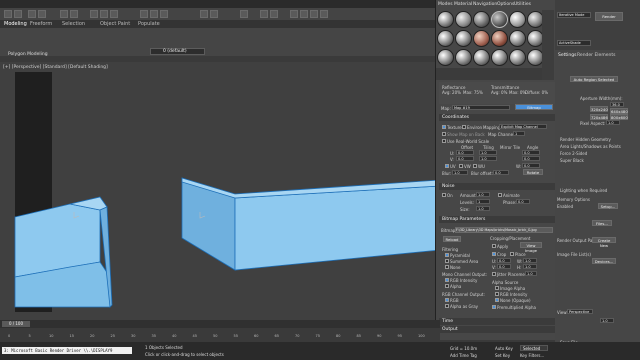  What do you see at coordinates (144, 14) in the screenshot?
I see `snap-icon` at bounding box center [144, 14].